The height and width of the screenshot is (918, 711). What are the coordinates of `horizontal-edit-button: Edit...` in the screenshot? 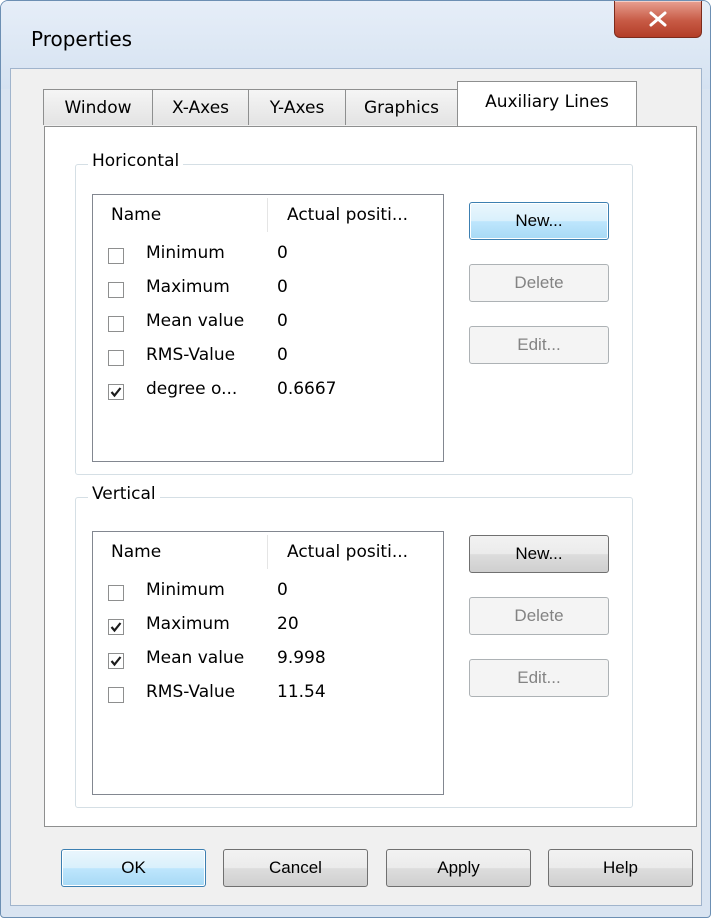 It's located at (539, 345).